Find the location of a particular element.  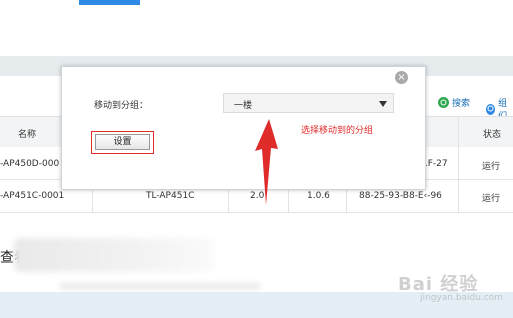

move-to-group-label: 移动到分组： is located at coordinates (121, 106).